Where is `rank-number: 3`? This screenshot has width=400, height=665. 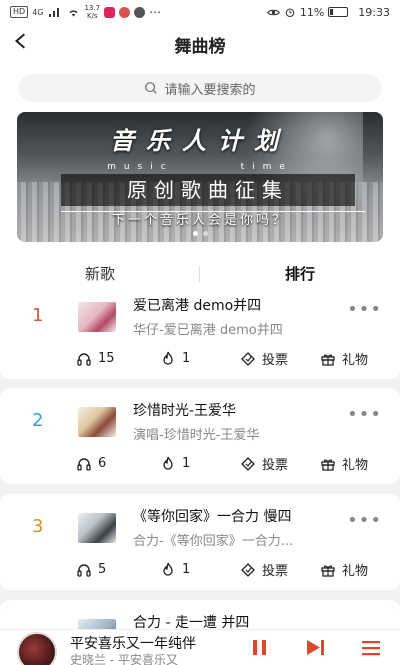
rank-number: 3 is located at coordinates (38, 526).